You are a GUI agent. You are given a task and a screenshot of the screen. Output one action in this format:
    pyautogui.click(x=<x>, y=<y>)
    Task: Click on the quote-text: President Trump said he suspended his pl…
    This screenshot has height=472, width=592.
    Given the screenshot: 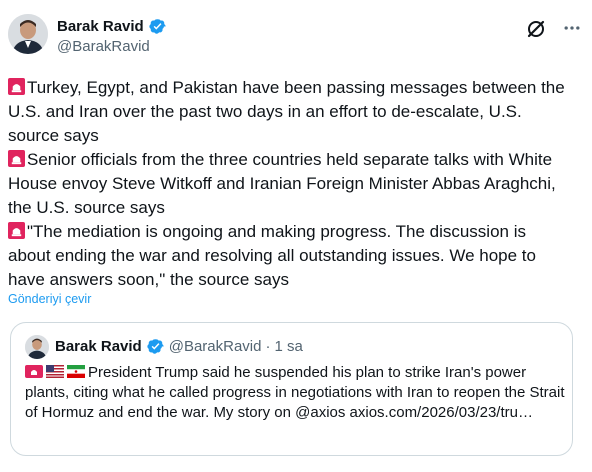 What is the action you would take?
    pyautogui.click(x=295, y=393)
    